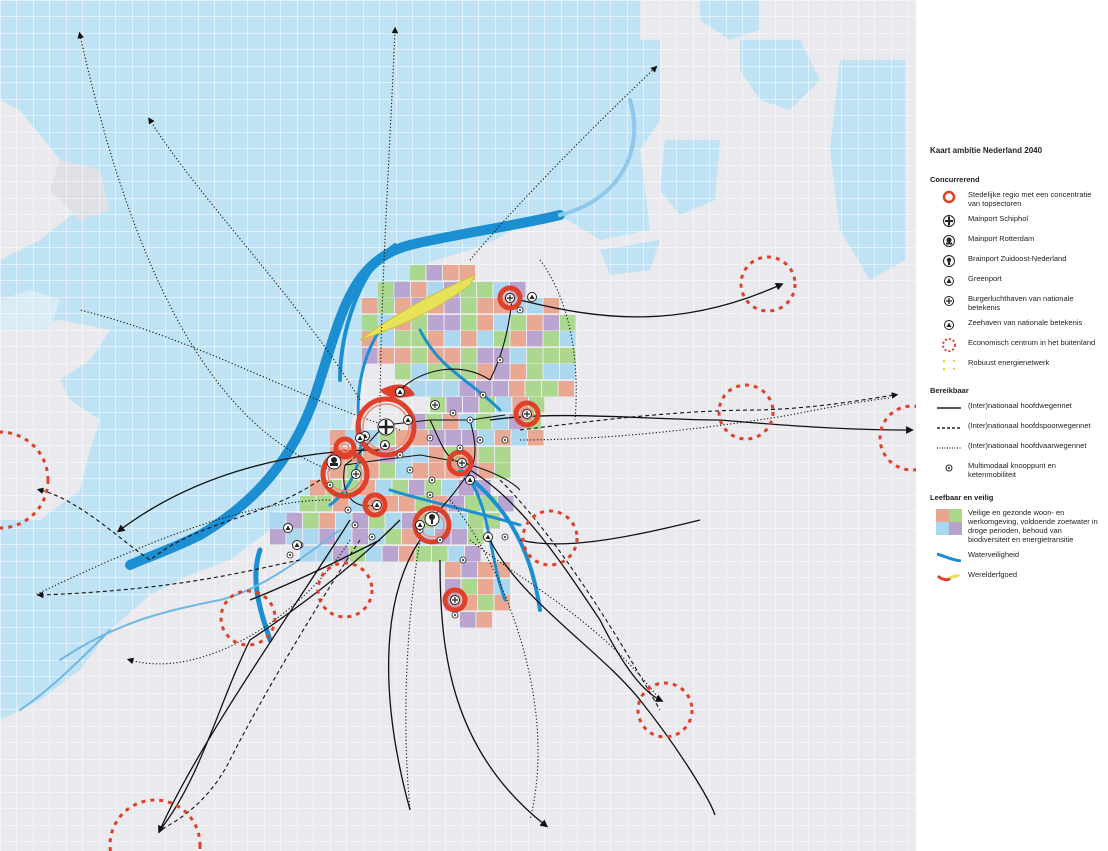  Describe the element at coordinates (949, 428) in the screenshot. I see `dashed-line-icon` at that location.